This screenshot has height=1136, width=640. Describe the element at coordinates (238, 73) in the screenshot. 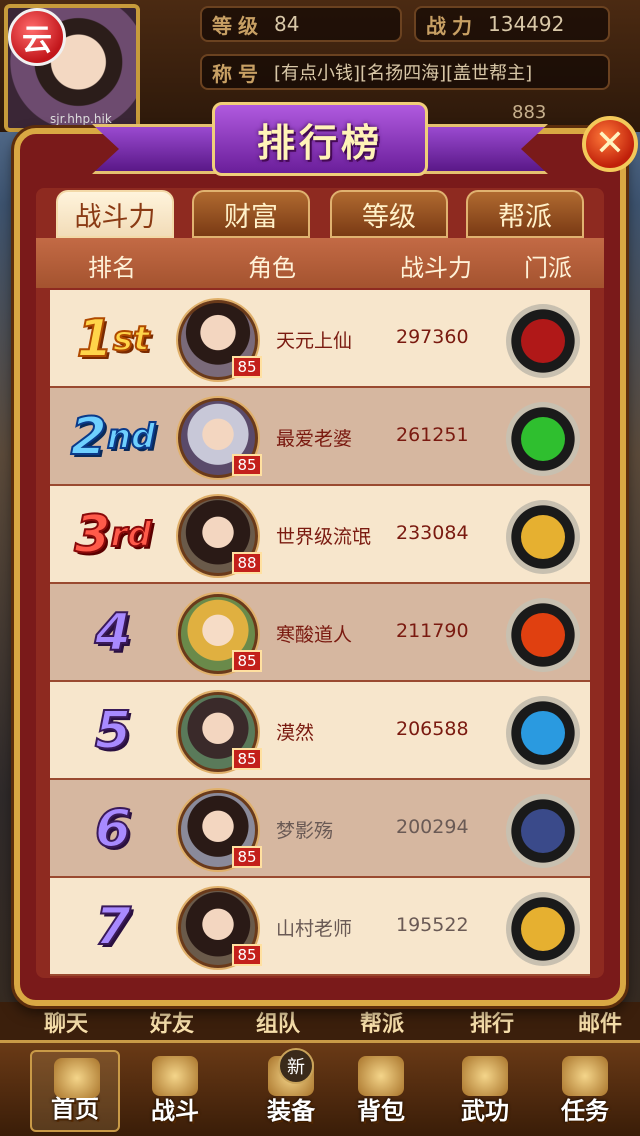

I see `title-label: 称号` at that location.